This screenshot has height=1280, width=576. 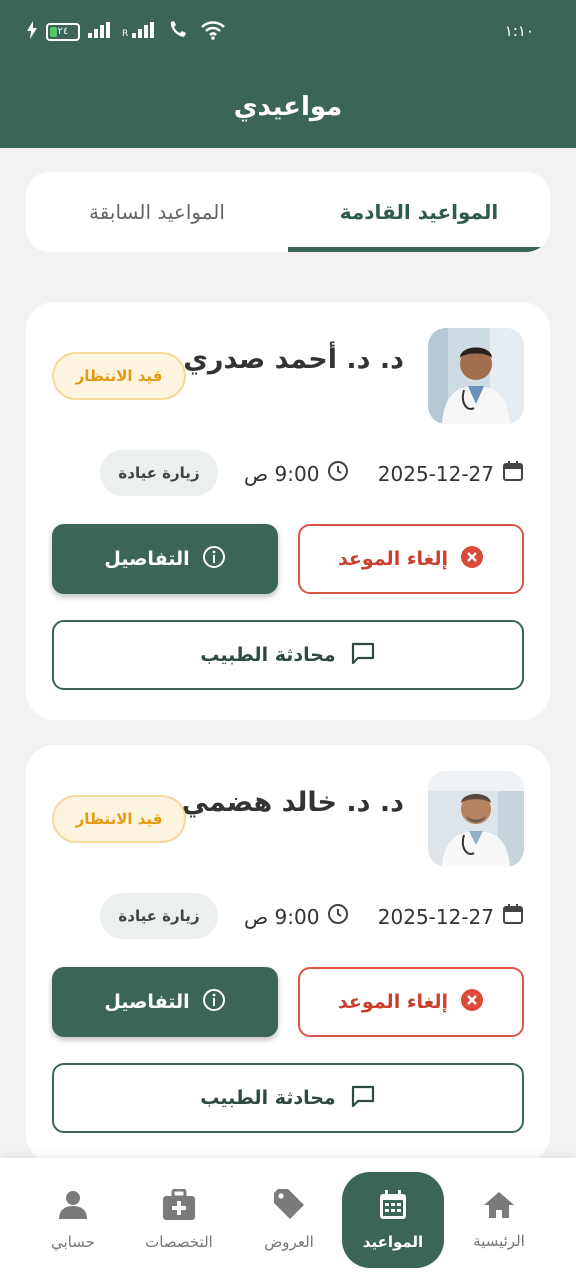 I want to click on nav-account: حسابي, so click(x=73, y=1220).